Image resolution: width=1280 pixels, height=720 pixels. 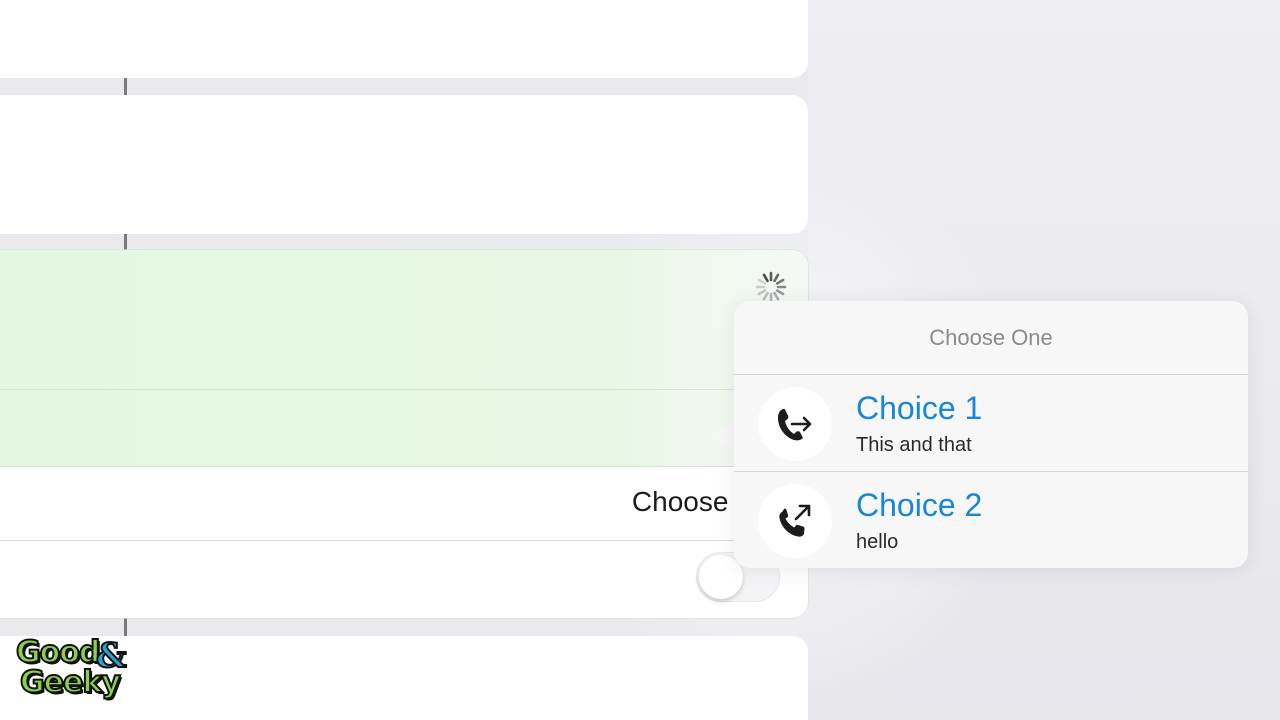 What do you see at coordinates (771, 287) in the screenshot?
I see `activity-spinner-icon` at bounding box center [771, 287].